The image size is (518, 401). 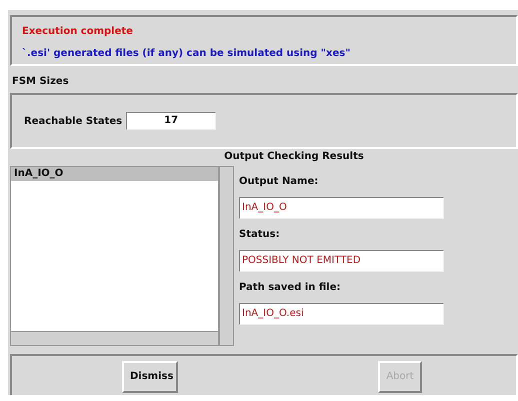 What do you see at coordinates (171, 121) in the screenshot?
I see `value-field: 17` at bounding box center [171, 121].